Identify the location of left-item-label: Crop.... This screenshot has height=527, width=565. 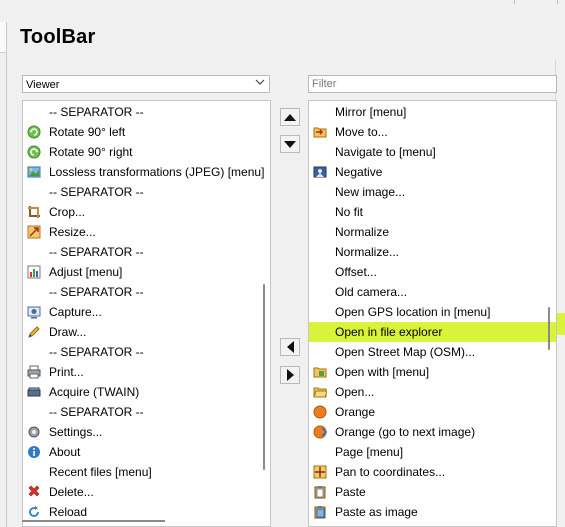
(67, 212).